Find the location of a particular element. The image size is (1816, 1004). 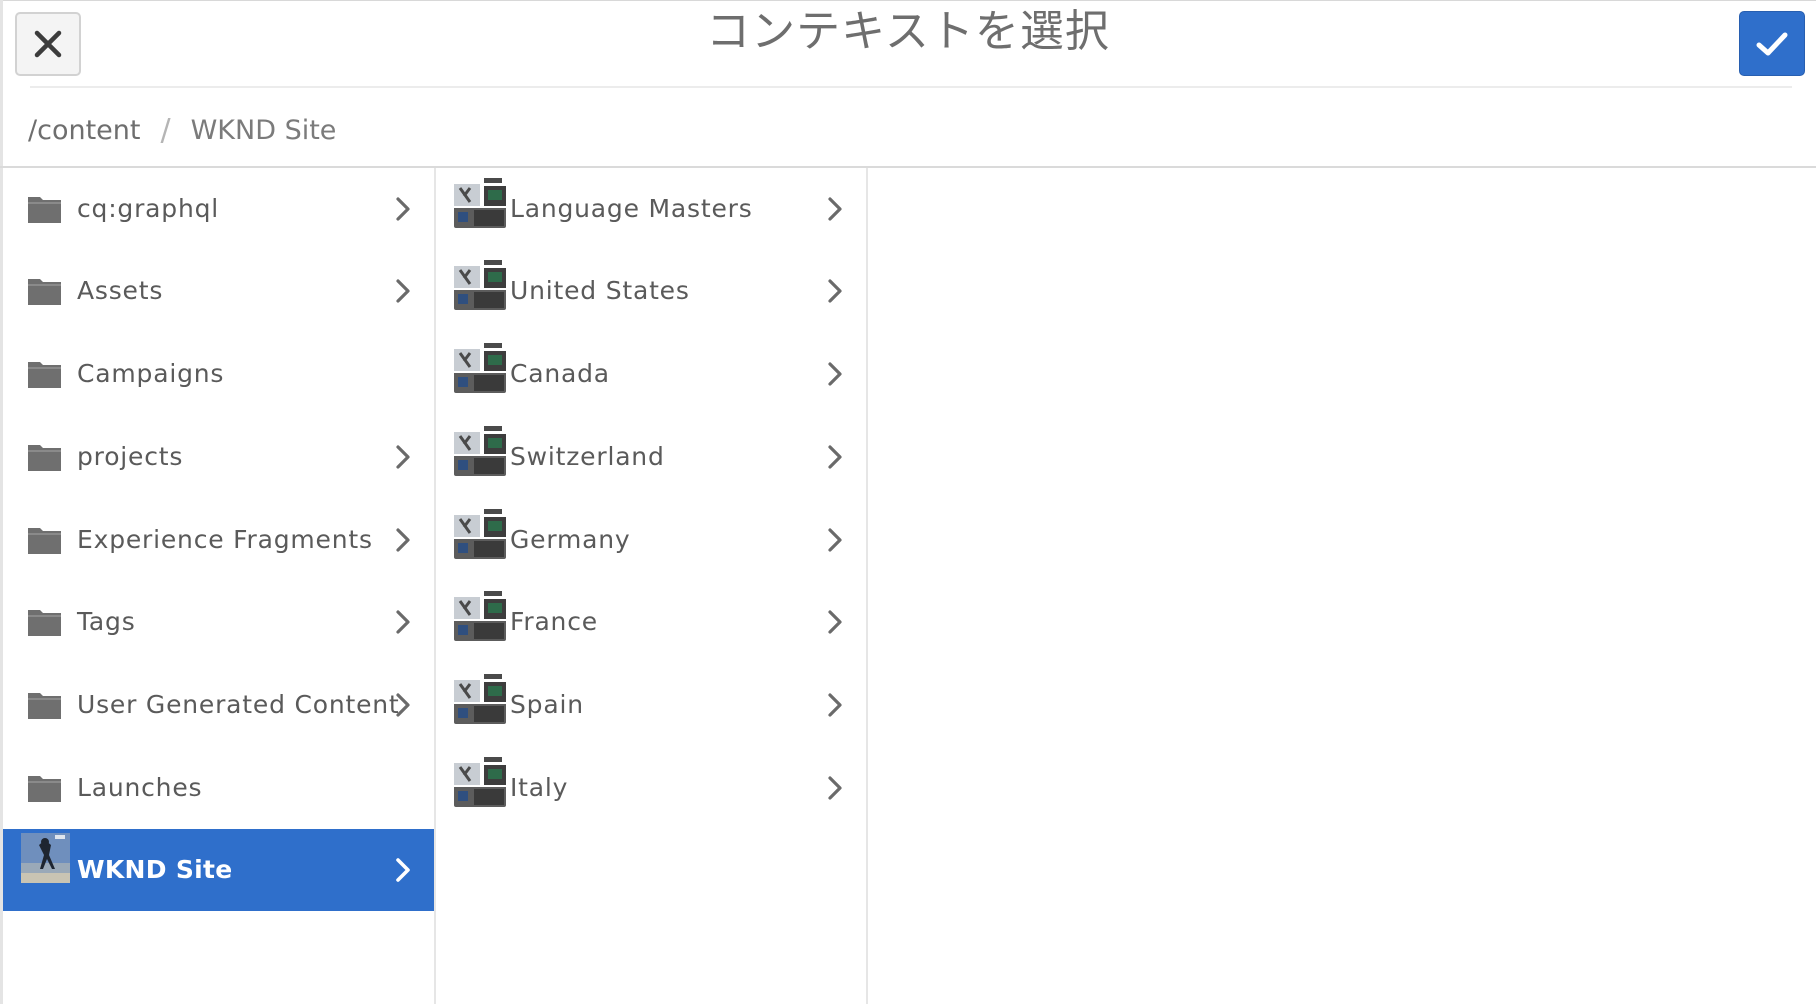

column-item-label: WKND Site is located at coordinates (155, 869).